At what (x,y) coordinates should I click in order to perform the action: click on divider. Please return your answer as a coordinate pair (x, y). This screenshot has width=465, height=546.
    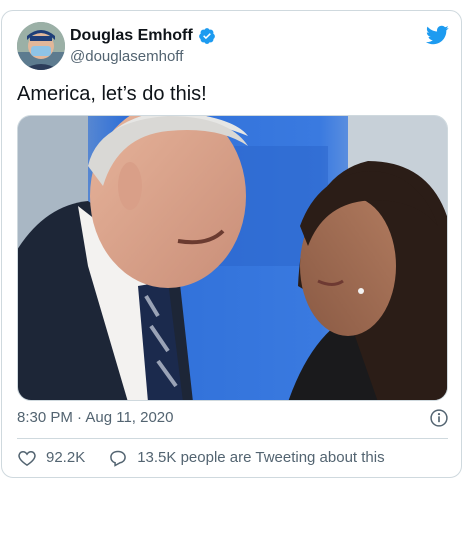
    Looking at the image, I should click on (232, 438).